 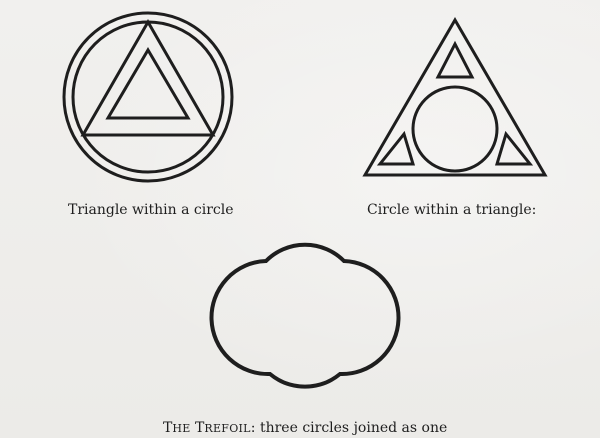 I want to click on inner-circle, so click(x=148, y=97).